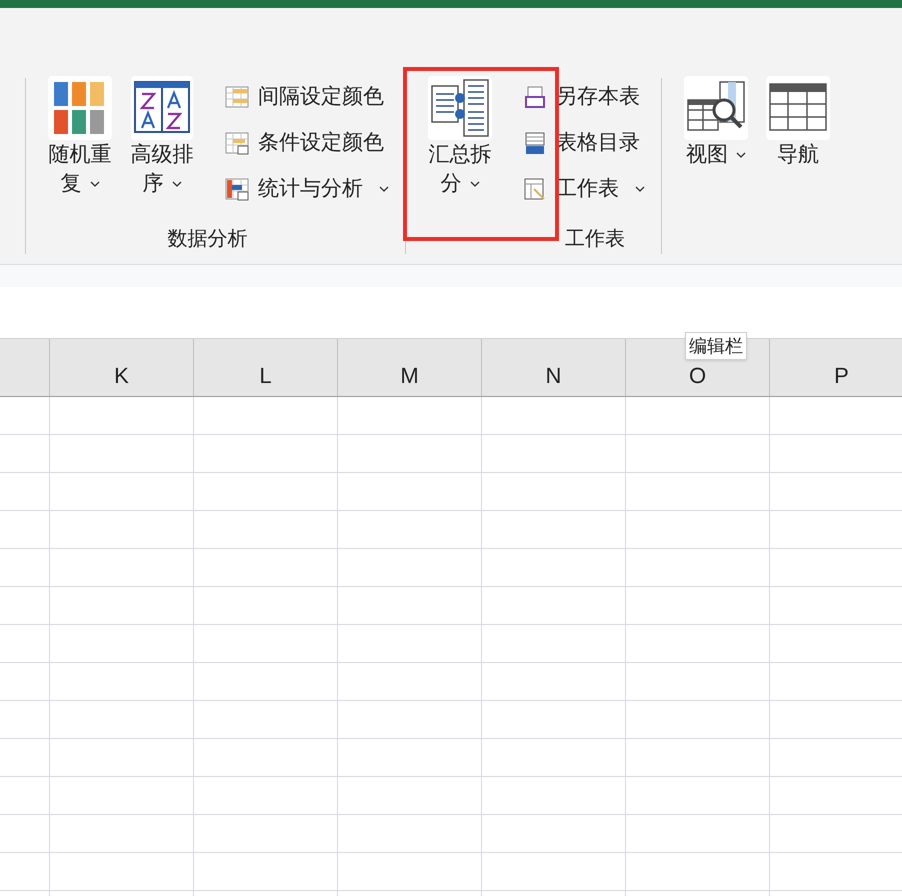 The height and width of the screenshot is (896, 902). Describe the element at coordinates (306, 189) in the screenshot. I see `ribbon-menu-button: 统计与分析` at that location.